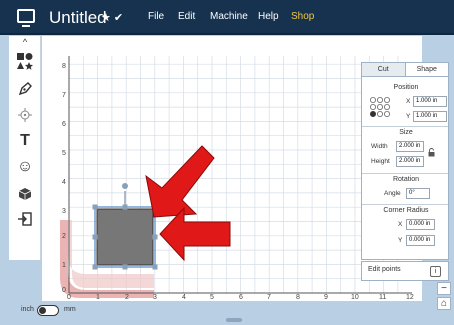 This screenshot has height=325, width=454. Describe the element at coordinates (444, 288) in the screenshot. I see `zoom-out-button: −` at that location.